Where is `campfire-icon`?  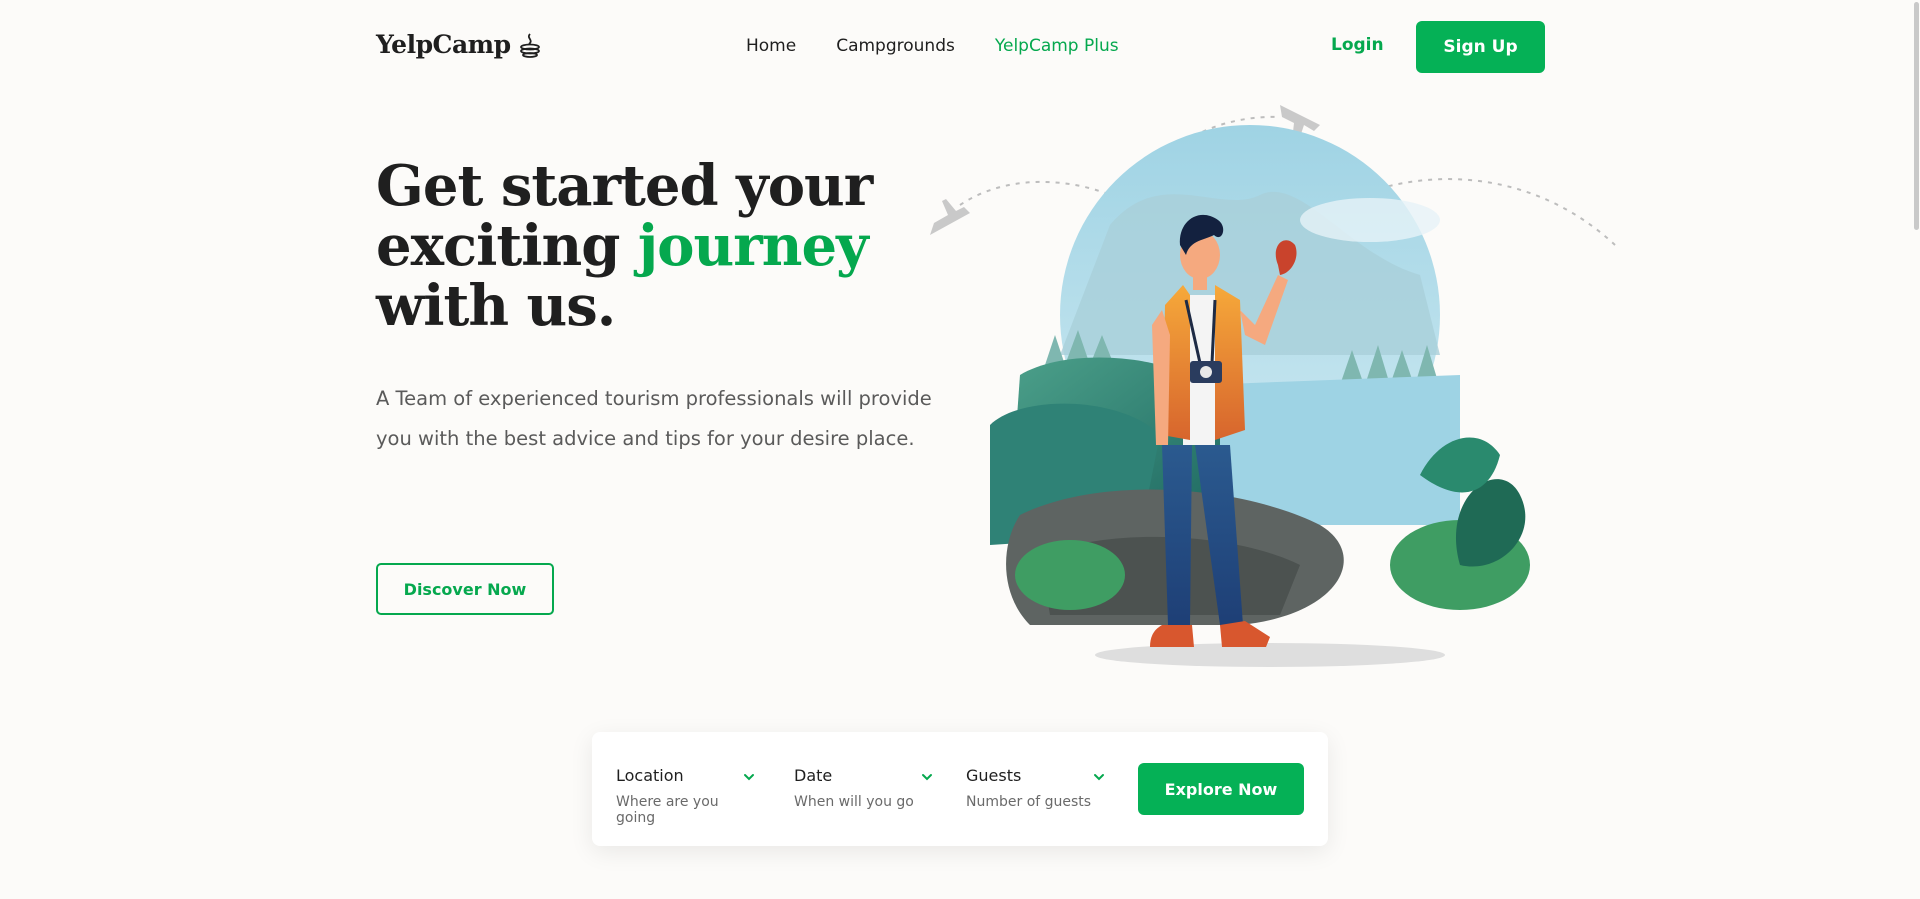
campfire-icon is located at coordinates (529, 45).